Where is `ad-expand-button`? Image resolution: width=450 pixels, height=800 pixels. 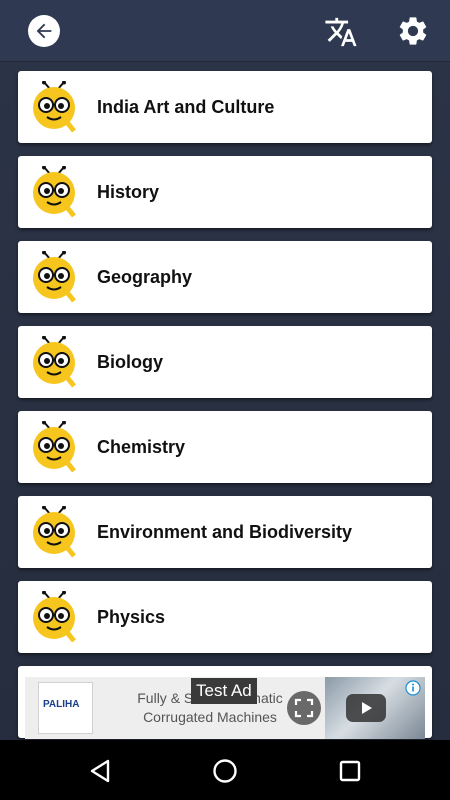
ad-expand-button is located at coordinates (304, 708).